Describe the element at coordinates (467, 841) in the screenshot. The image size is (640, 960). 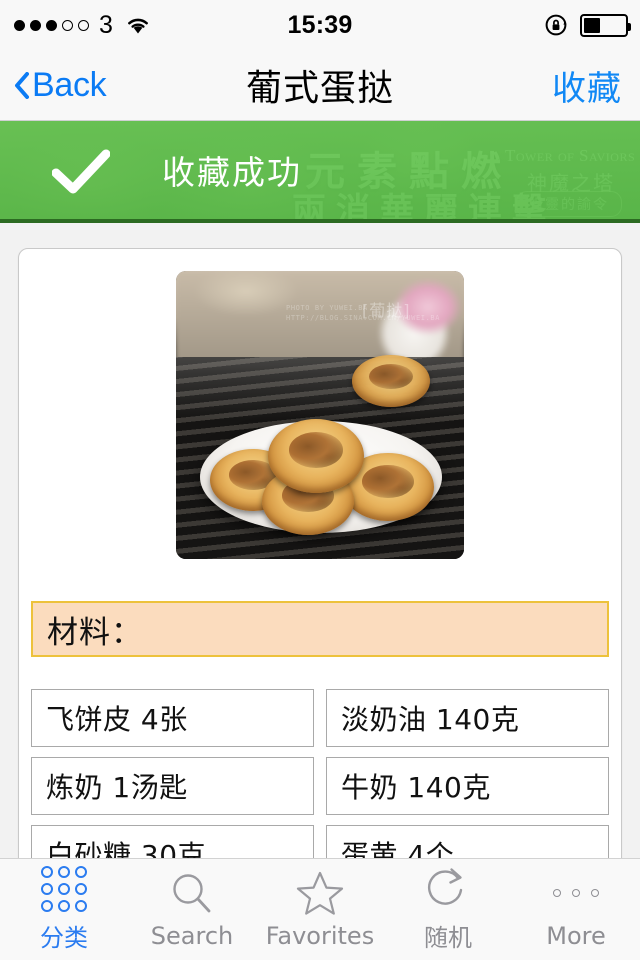
I see `ingredient-cell: 蛋黄 4个` at that location.